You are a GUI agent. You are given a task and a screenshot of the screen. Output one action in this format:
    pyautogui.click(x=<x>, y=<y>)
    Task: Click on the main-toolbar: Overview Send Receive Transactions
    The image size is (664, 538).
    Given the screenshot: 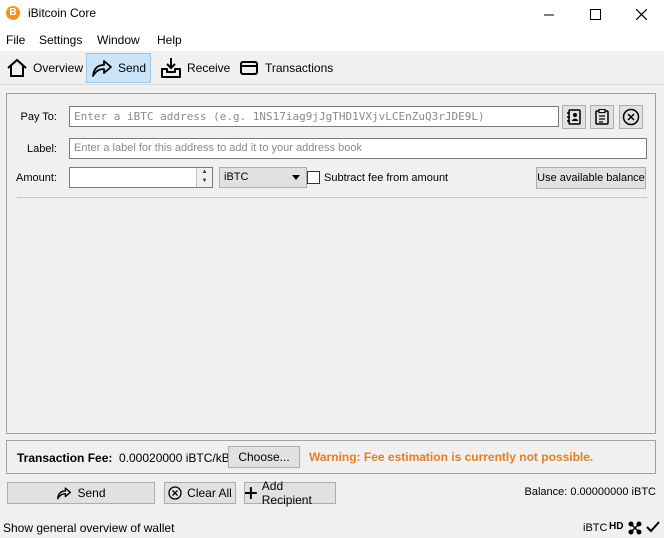 What is the action you would take?
    pyautogui.click(x=332, y=68)
    